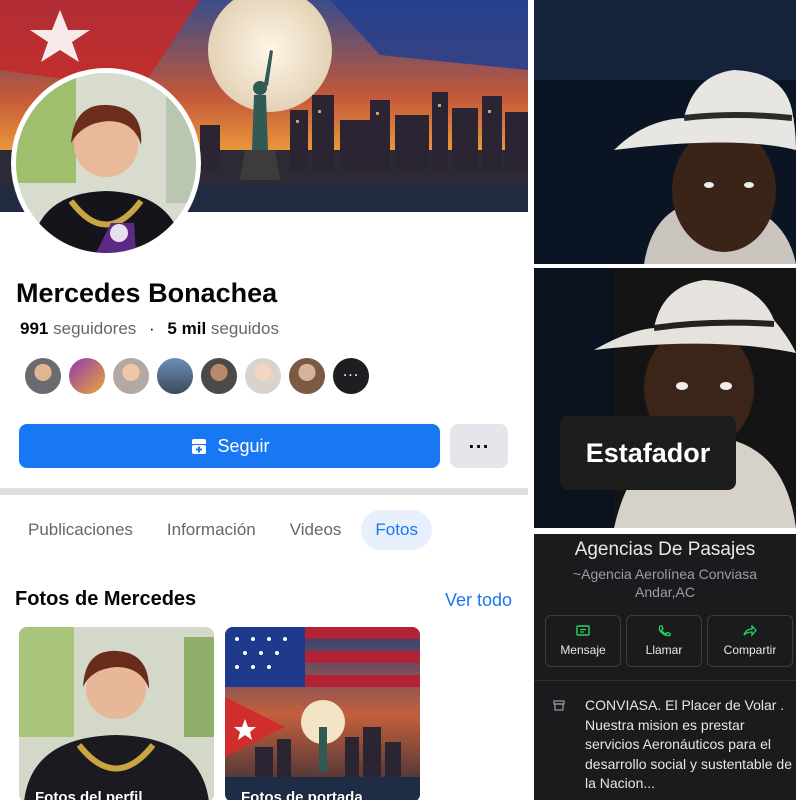 Image resolution: width=796 pixels, height=800 pixels. Describe the element at coordinates (479, 446) in the screenshot. I see `more-options-button: ···` at that location.